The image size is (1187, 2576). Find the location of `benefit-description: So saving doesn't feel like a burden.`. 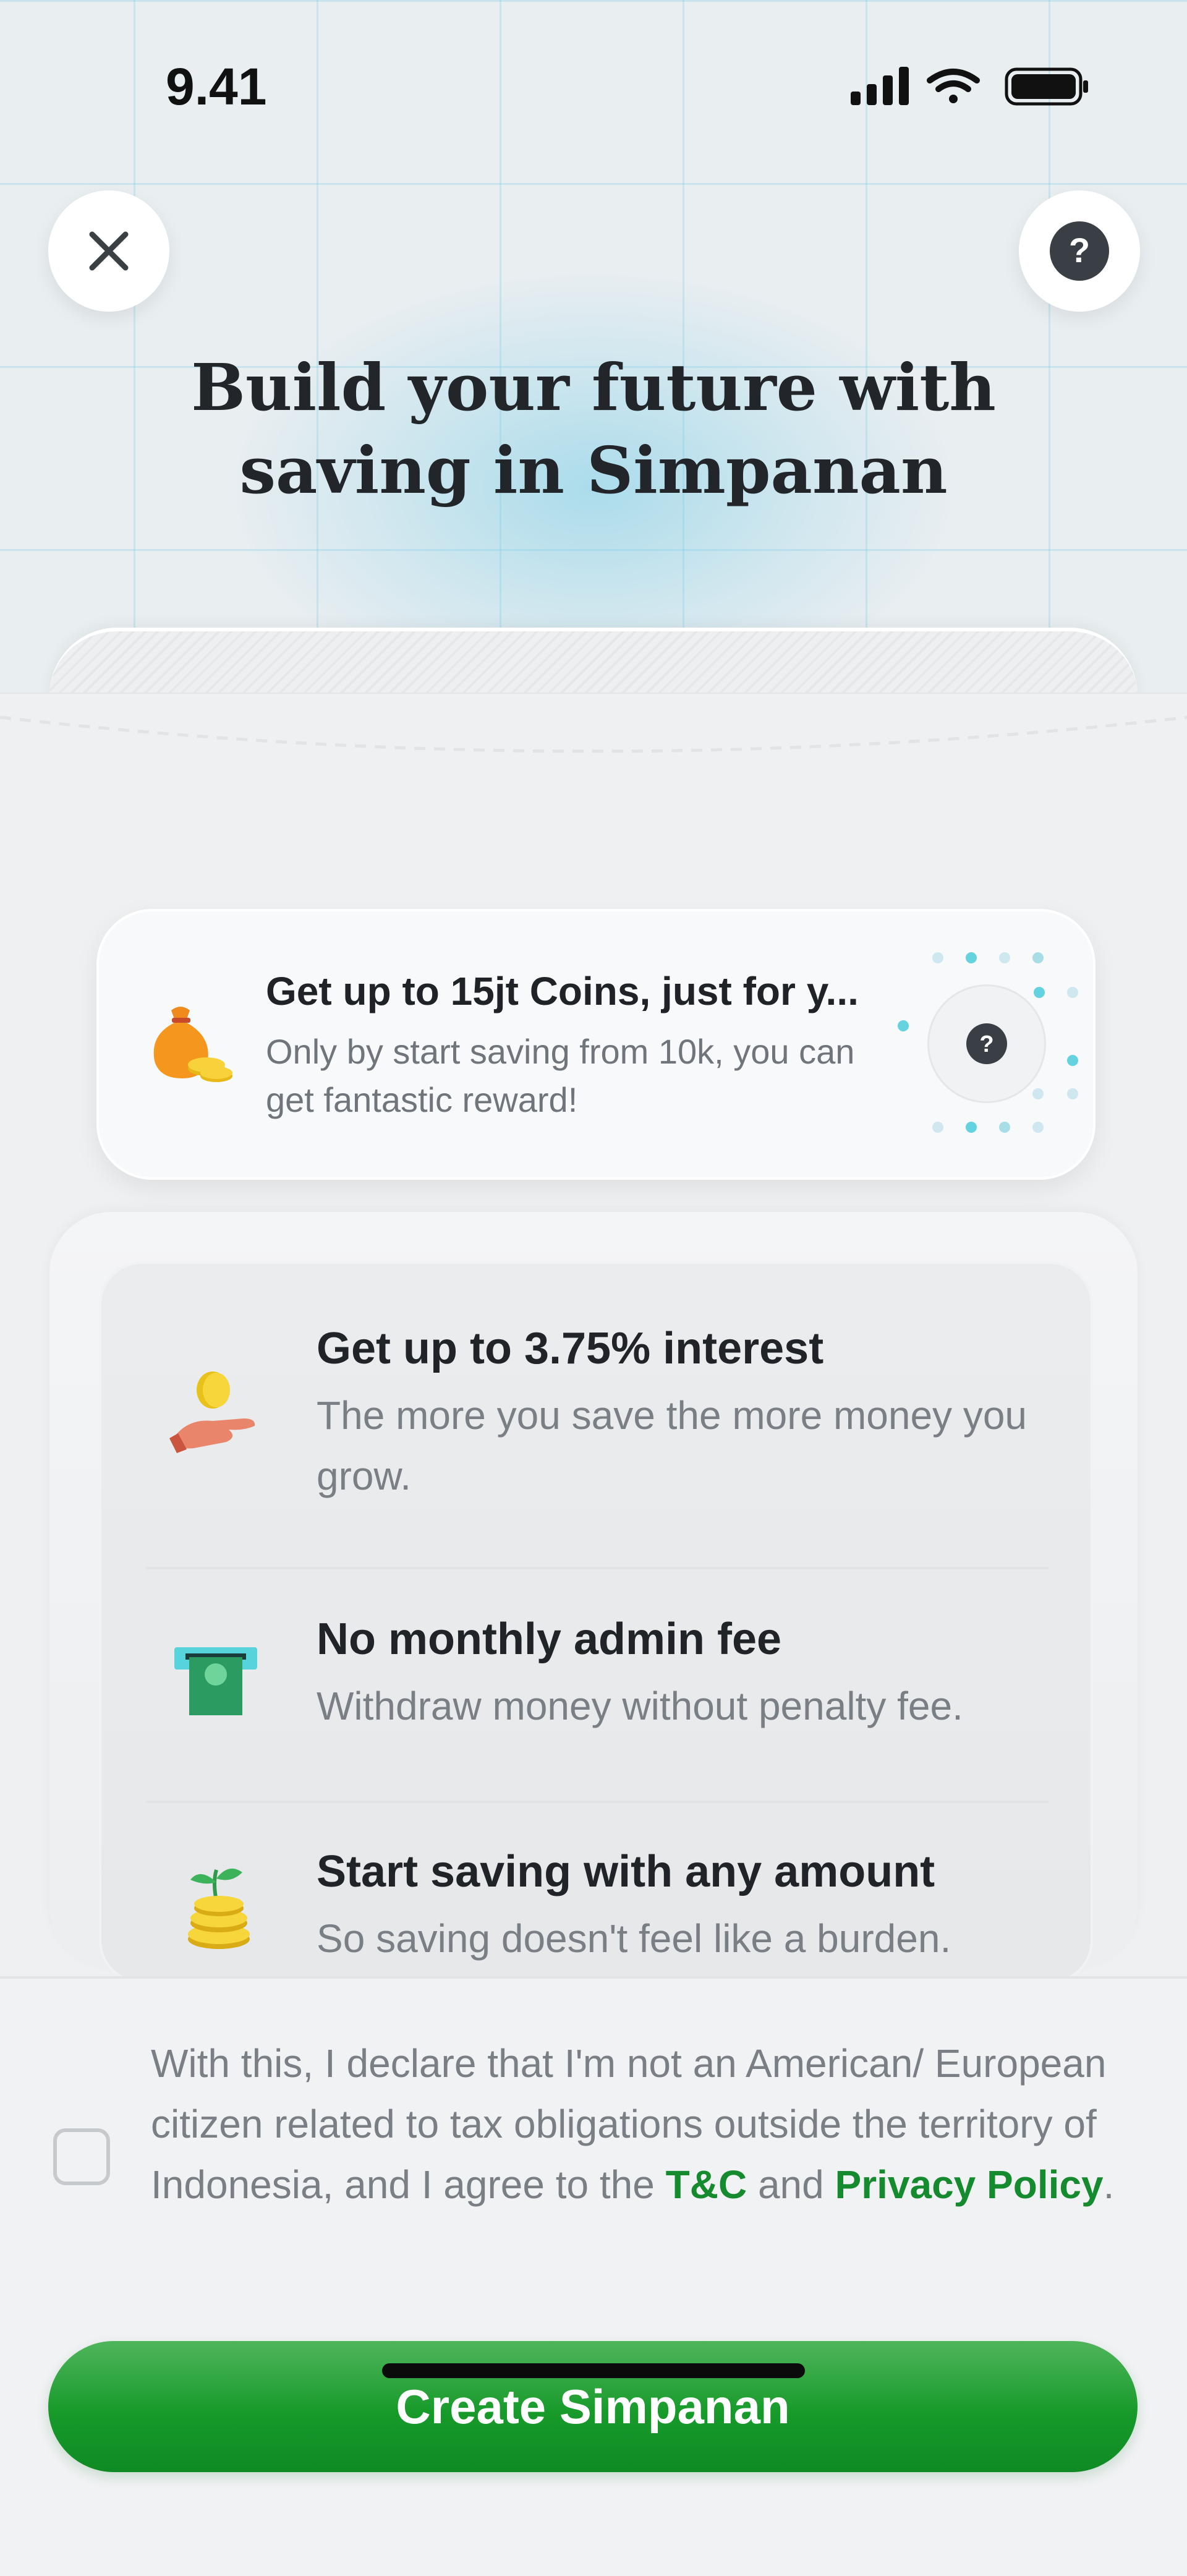

benefit-description: So saving doesn't feel like a burden. is located at coordinates (634, 1938).